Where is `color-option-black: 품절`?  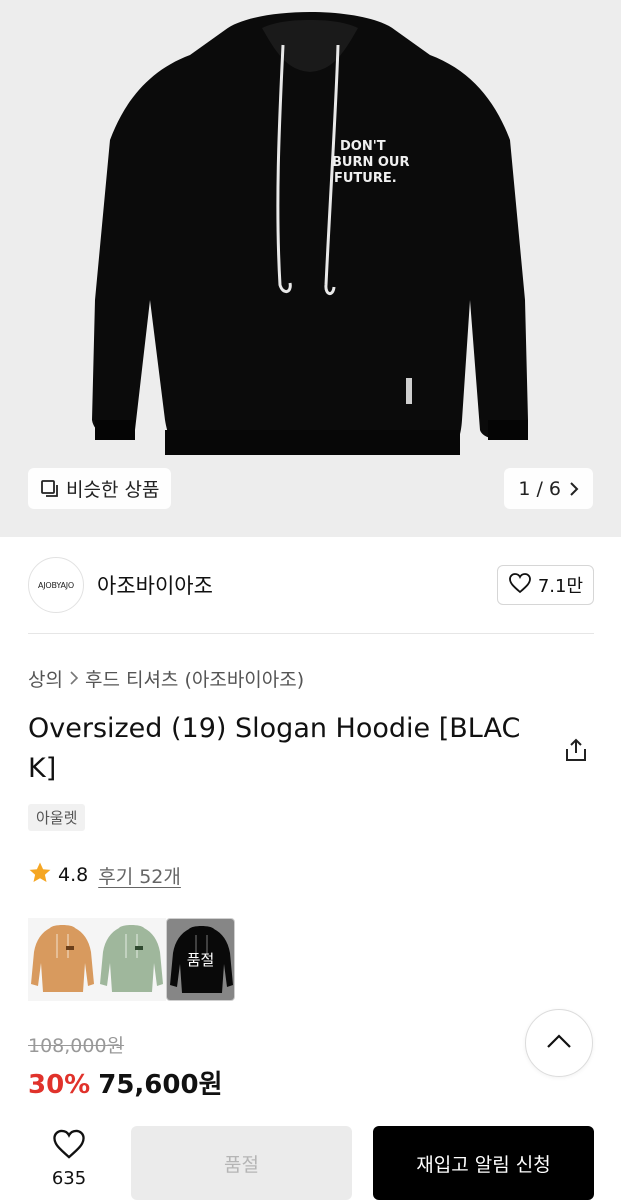 color-option-black: 품절 is located at coordinates (200, 959).